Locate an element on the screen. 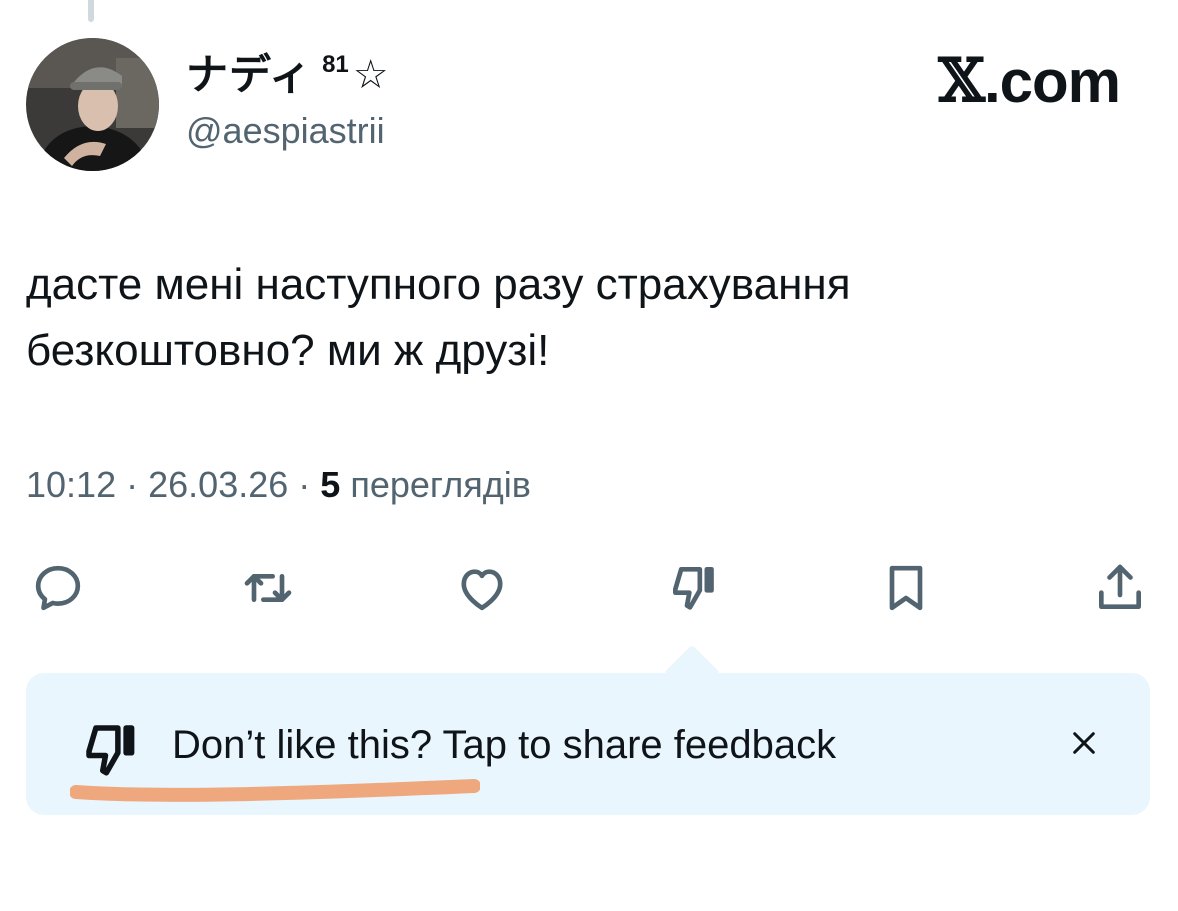 The height and width of the screenshot is (911, 1178). bookmark-icon is located at coordinates (906, 588).